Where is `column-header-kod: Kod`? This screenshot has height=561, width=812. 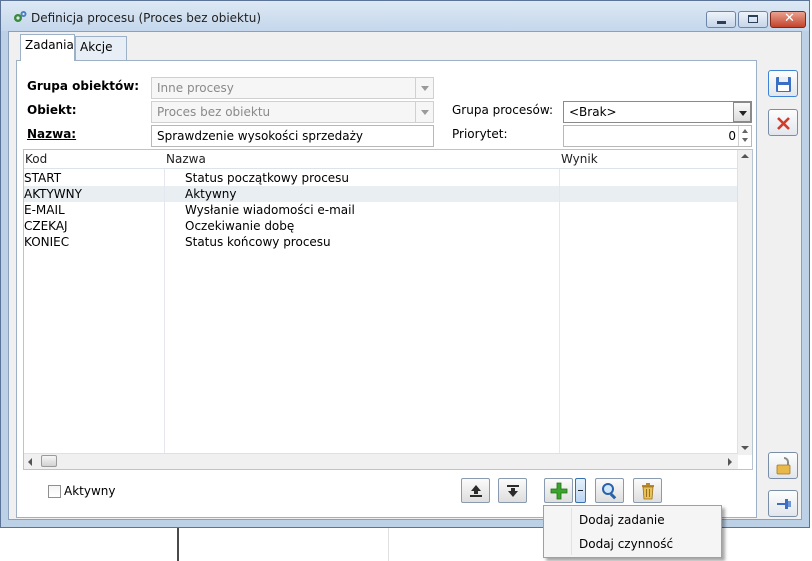 column-header-kod: Kod is located at coordinates (36, 159).